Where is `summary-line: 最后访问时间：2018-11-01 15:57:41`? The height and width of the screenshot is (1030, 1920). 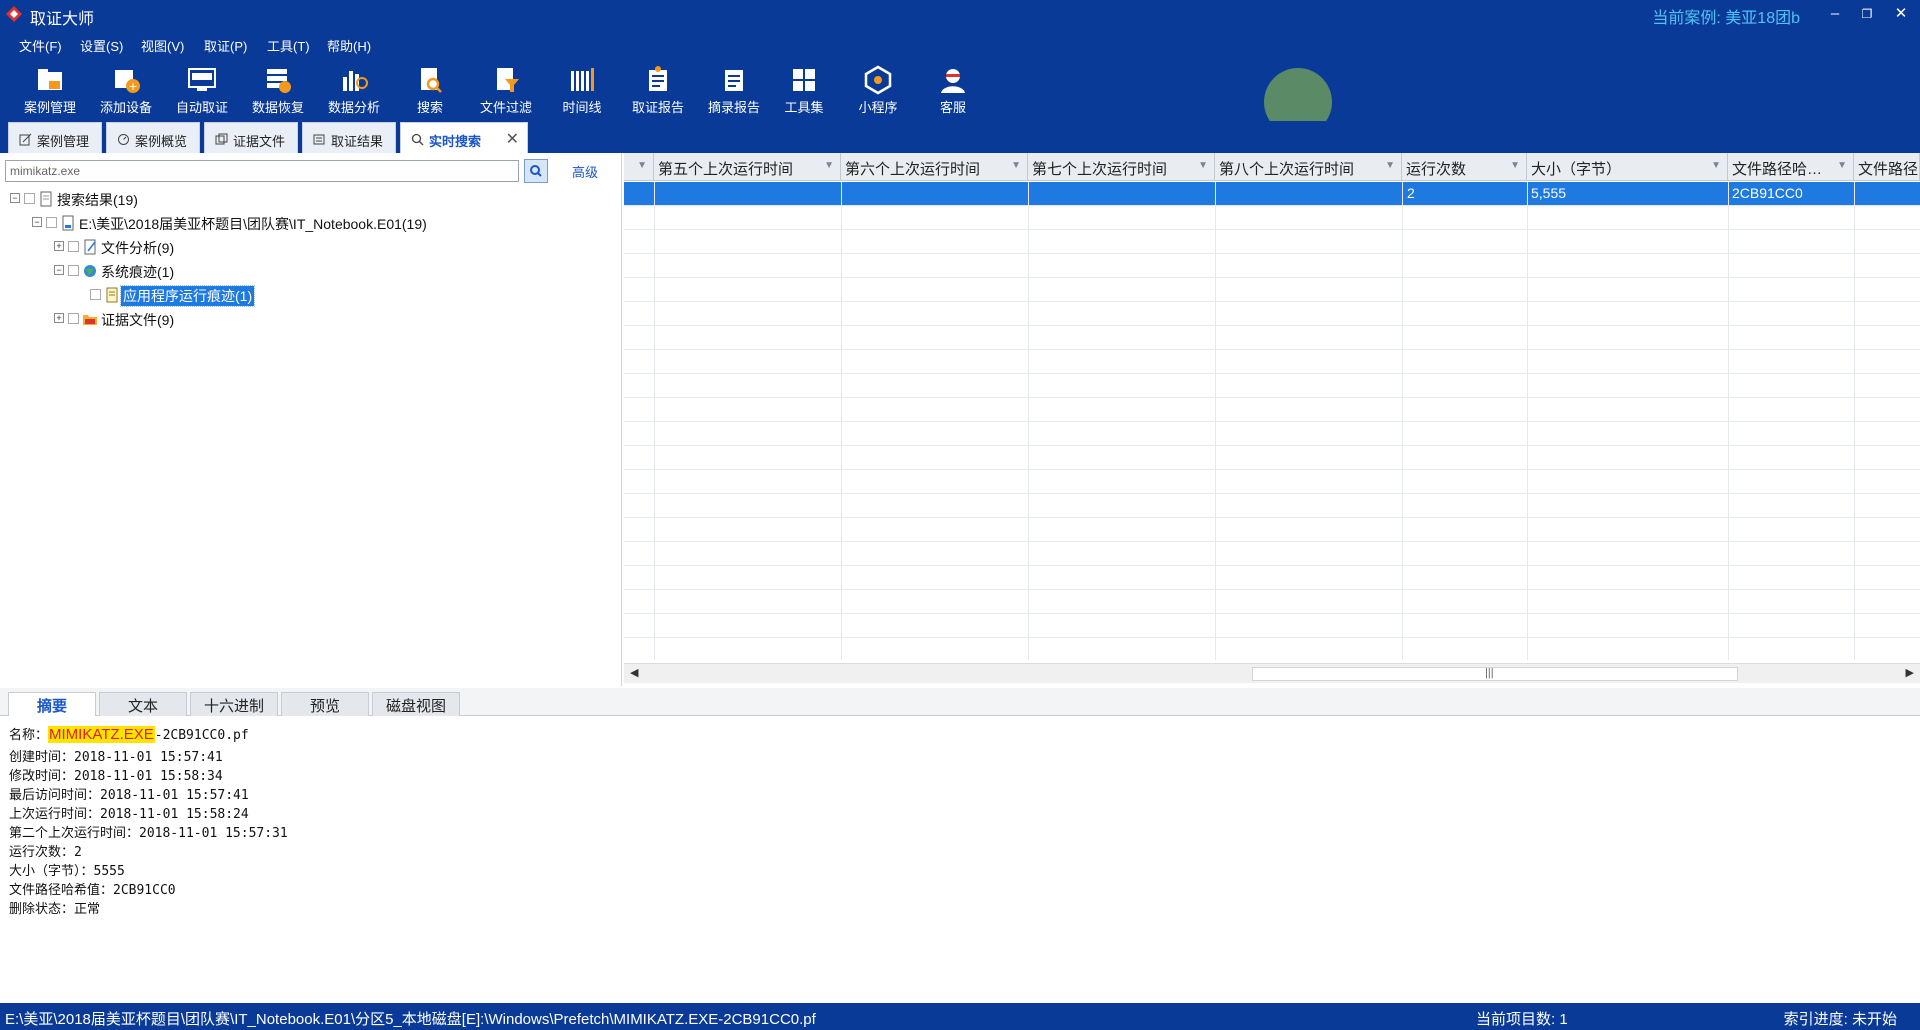 summary-line: 最后访问时间：2018-11-01 15:57:41 is located at coordinates (129, 795).